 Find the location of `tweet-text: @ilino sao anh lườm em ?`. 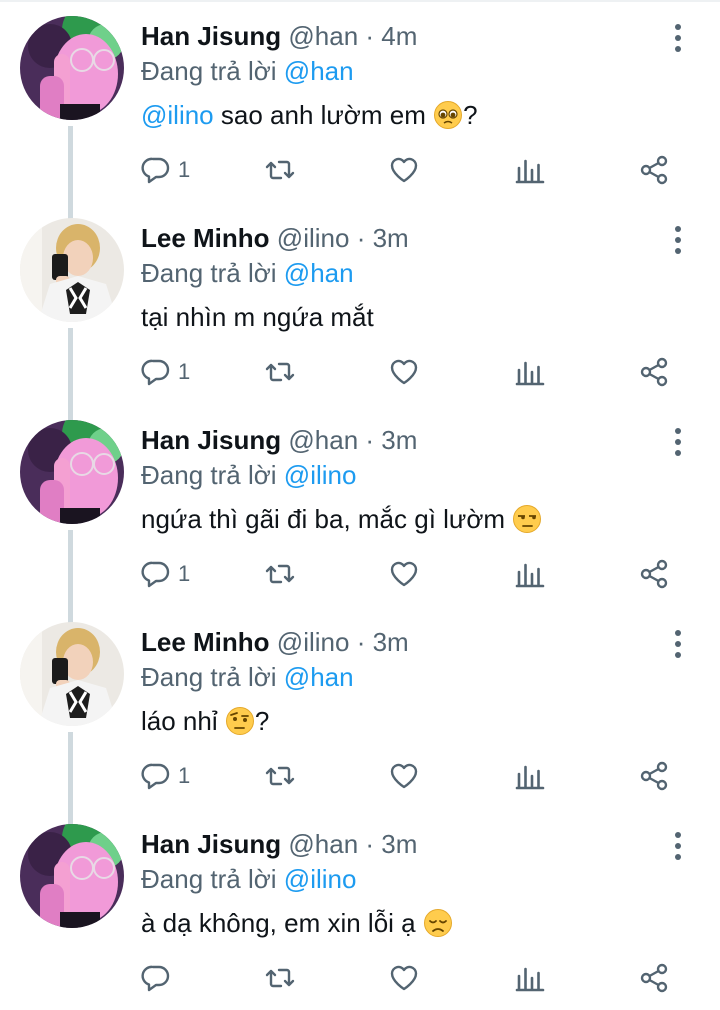

tweet-text: @ilino sao anh lườm em ? is located at coordinates (401, 115).